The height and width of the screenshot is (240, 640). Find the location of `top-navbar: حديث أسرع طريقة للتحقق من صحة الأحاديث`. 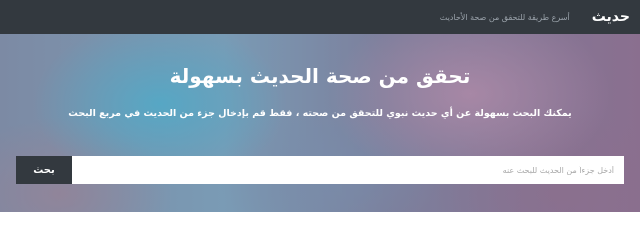

top-navbar: حديث أسرع طريقة للتحقق من صحة الأحاديث is located at coordinates (320, 17).